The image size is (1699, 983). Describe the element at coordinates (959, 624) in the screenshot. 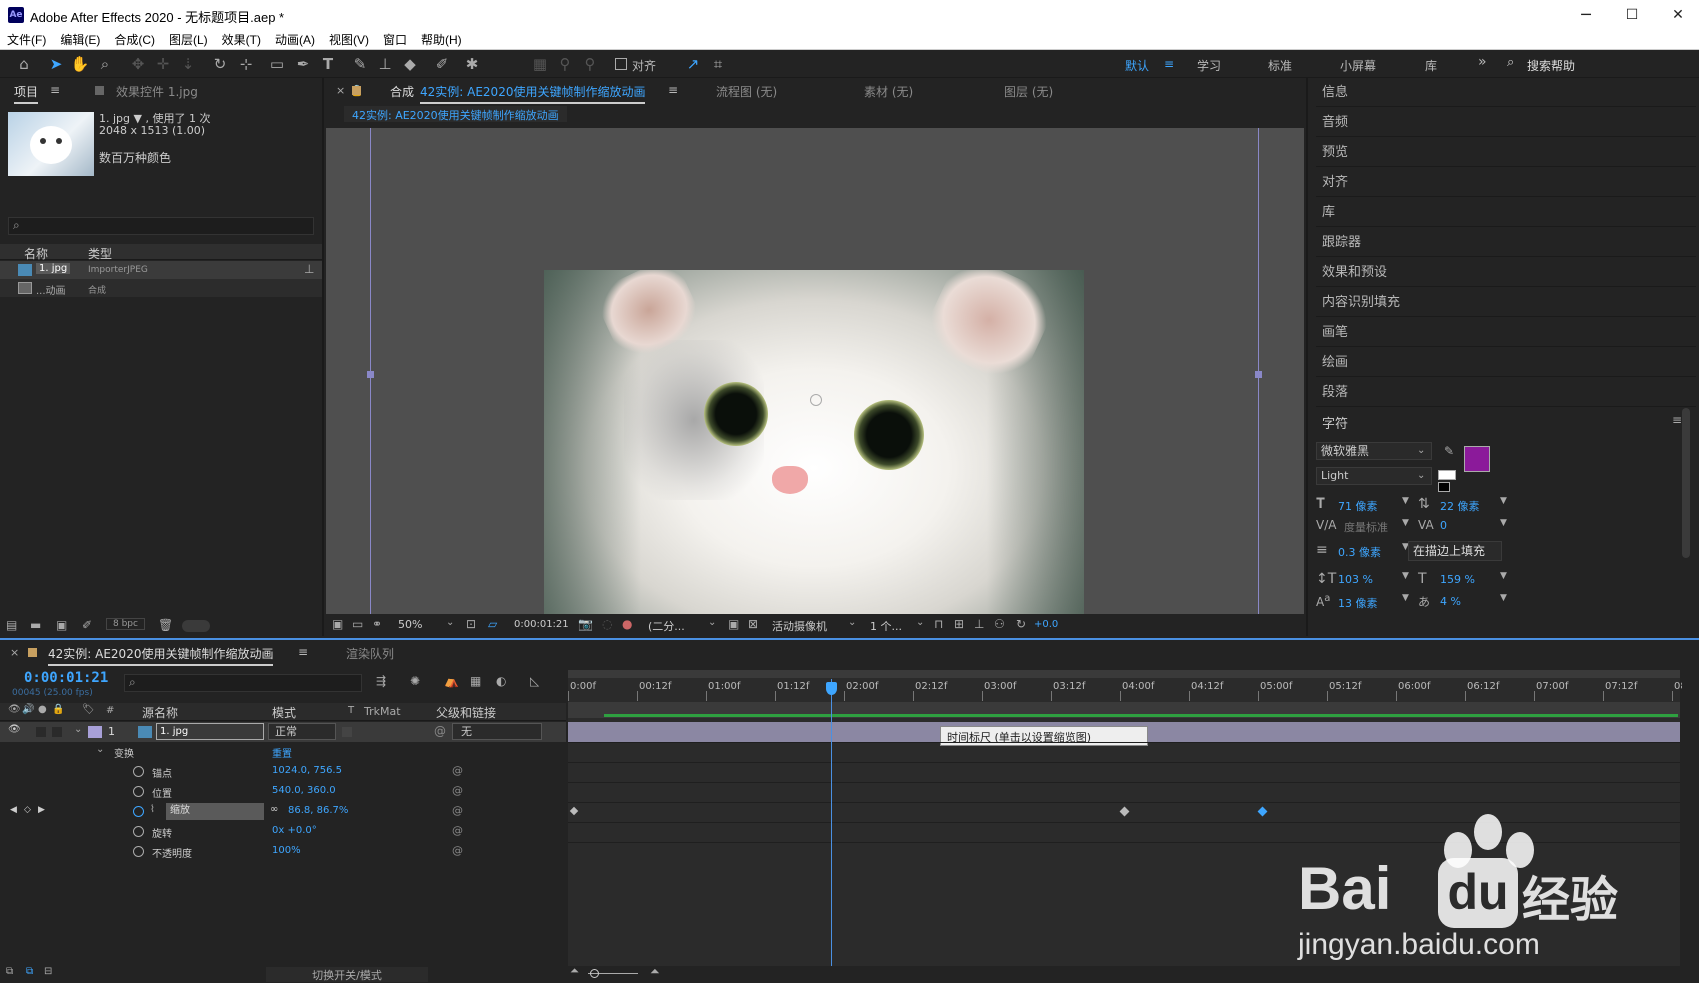

I see `comp-flowchart-icon: ⊞` at that location.